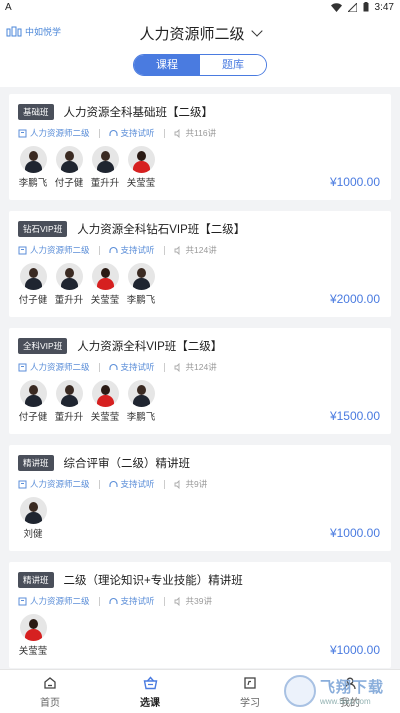  I want to click on course-title-row: 基础班 人力资源全科基础班【二级】, so click(200, 112).